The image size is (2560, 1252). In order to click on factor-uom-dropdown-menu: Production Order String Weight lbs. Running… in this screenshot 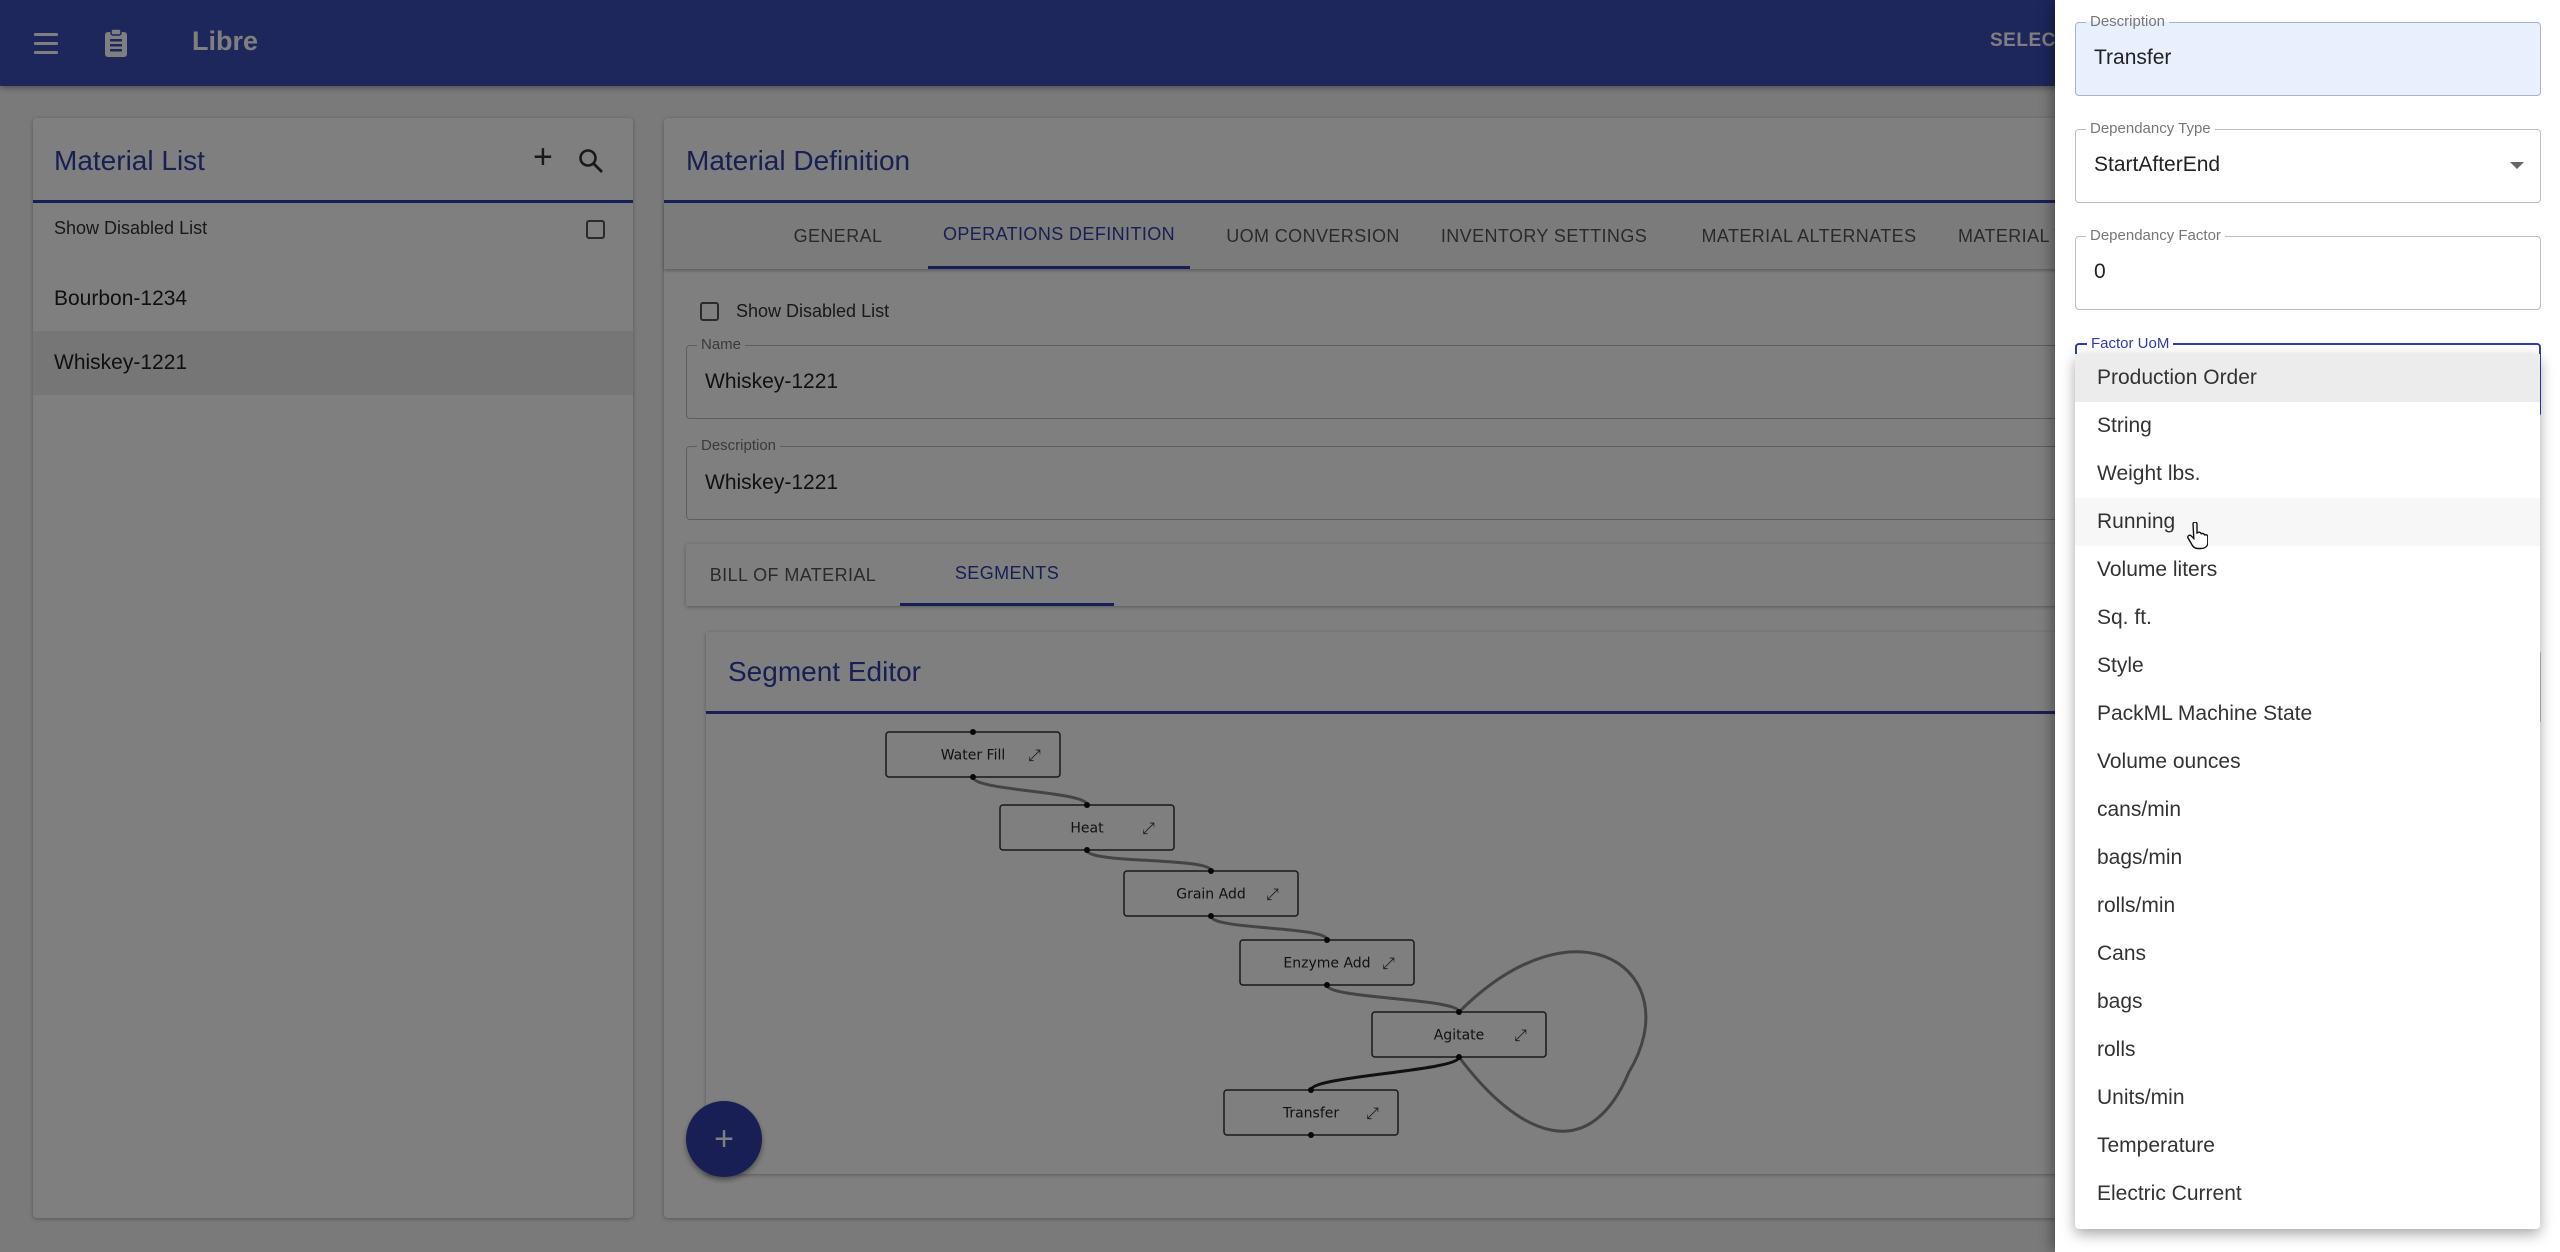, I will do `click(2307, 791)`.